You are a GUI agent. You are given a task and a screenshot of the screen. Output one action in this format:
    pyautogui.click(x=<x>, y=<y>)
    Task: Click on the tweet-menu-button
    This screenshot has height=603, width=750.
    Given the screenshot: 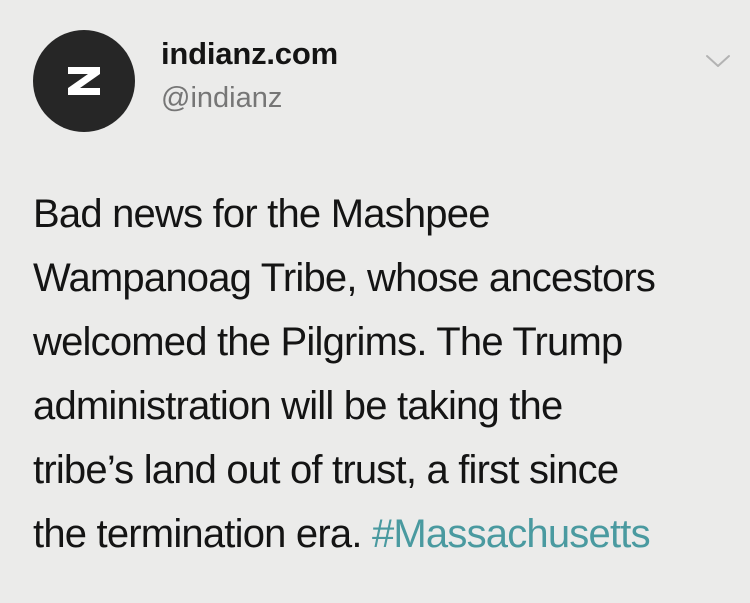 What is the action you would take?
    pyautogui.click(x=718, y=61)
    